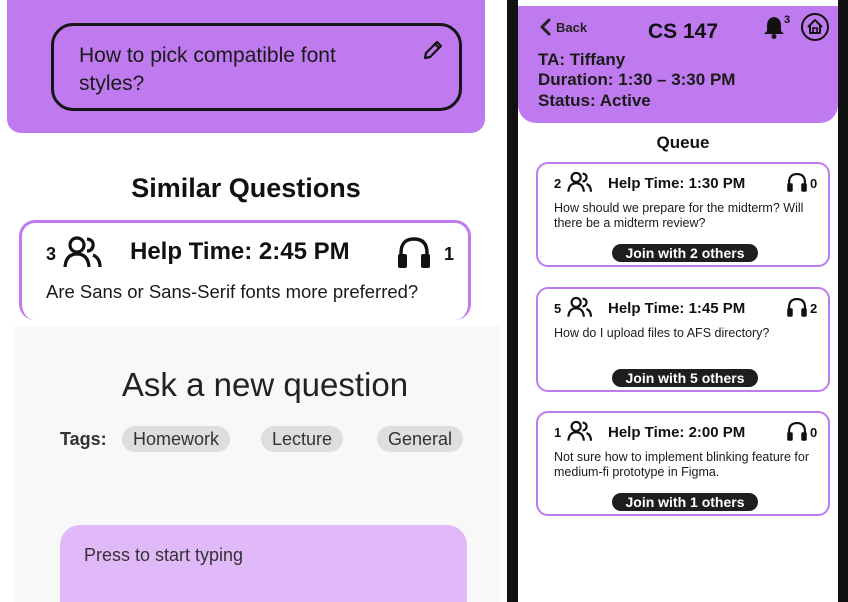 The width and height of the screenshot is (848, 602). I want to click on phone-bezel-left, so click(512, 301).